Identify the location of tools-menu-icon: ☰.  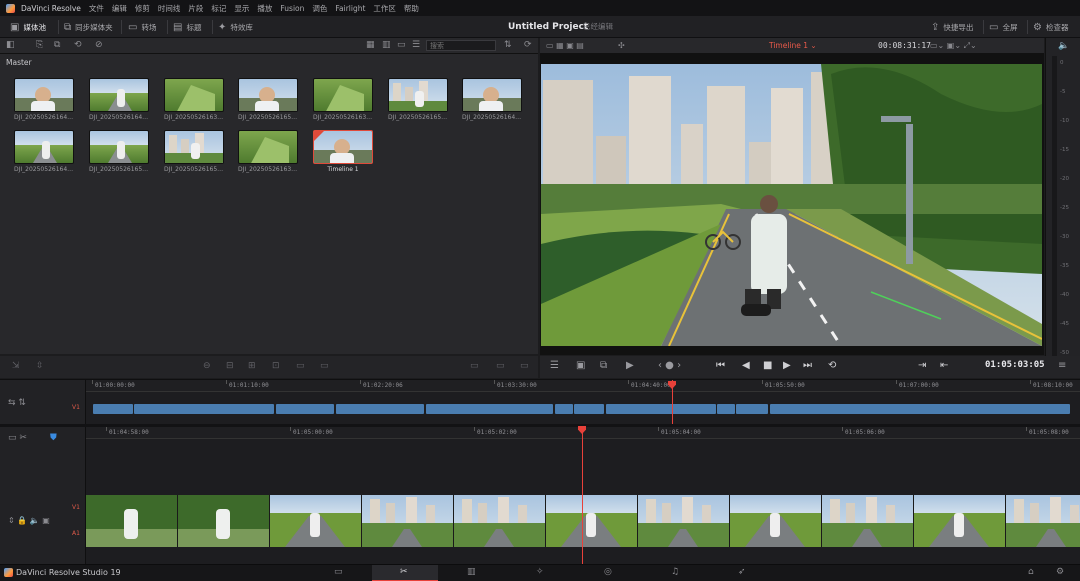
(554, 365).